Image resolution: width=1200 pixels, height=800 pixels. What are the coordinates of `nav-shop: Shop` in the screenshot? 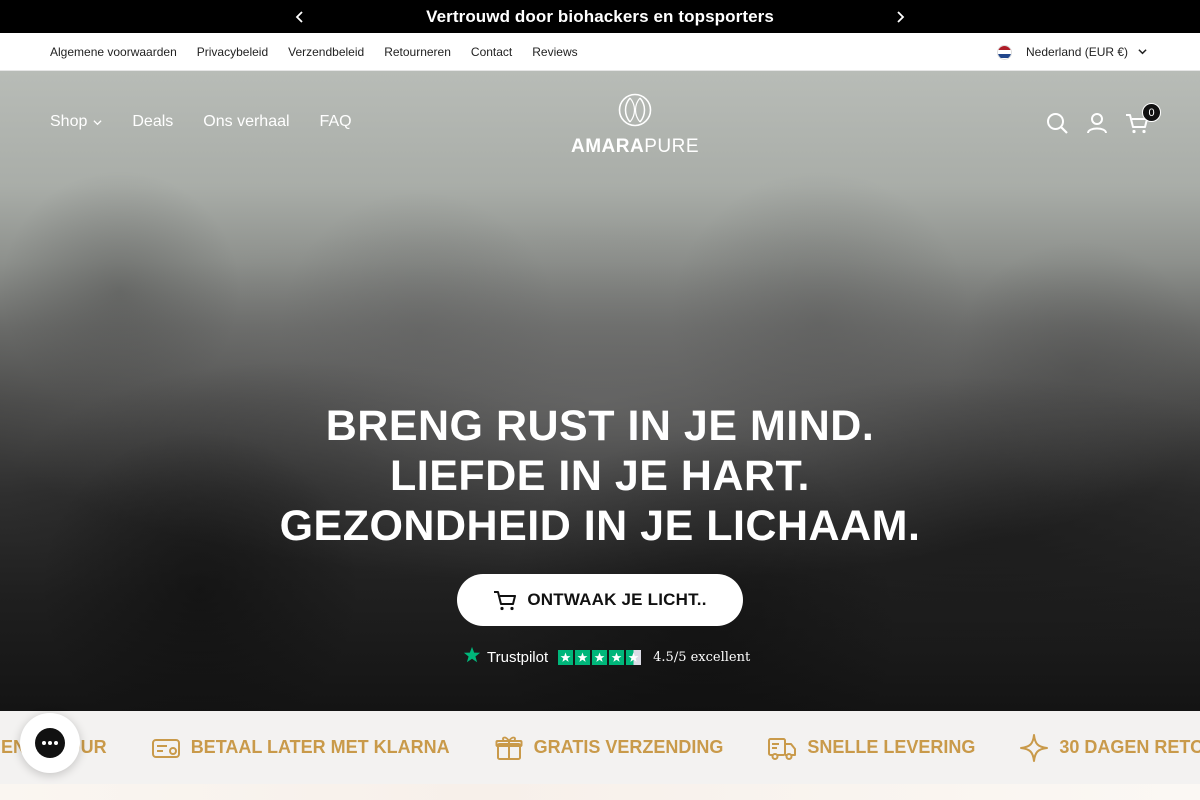 It's located at (76, 122).